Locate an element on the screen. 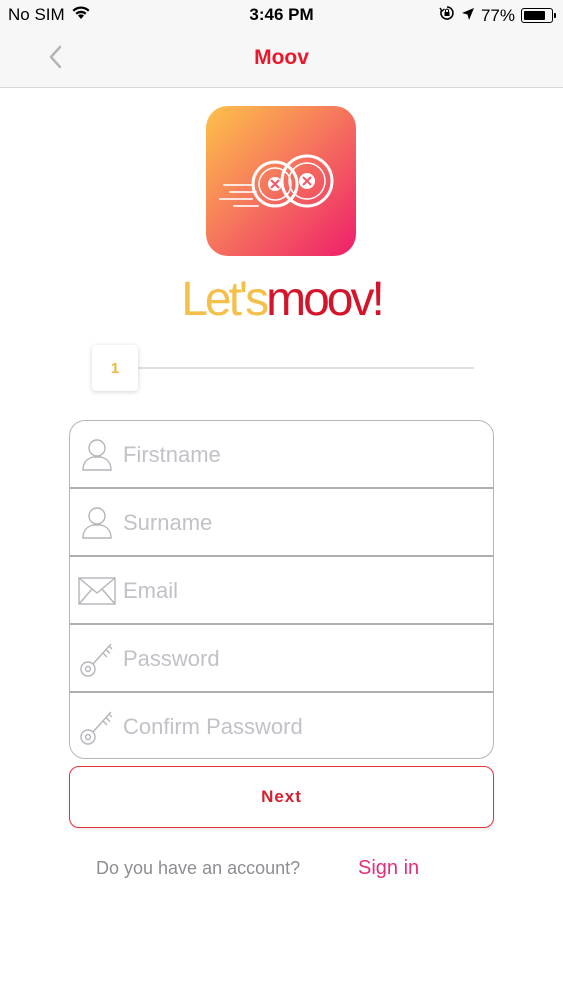 The height and width of the screenshot is (1000, 563). navigation-bar: Moov is located at coordinates (281, 59).